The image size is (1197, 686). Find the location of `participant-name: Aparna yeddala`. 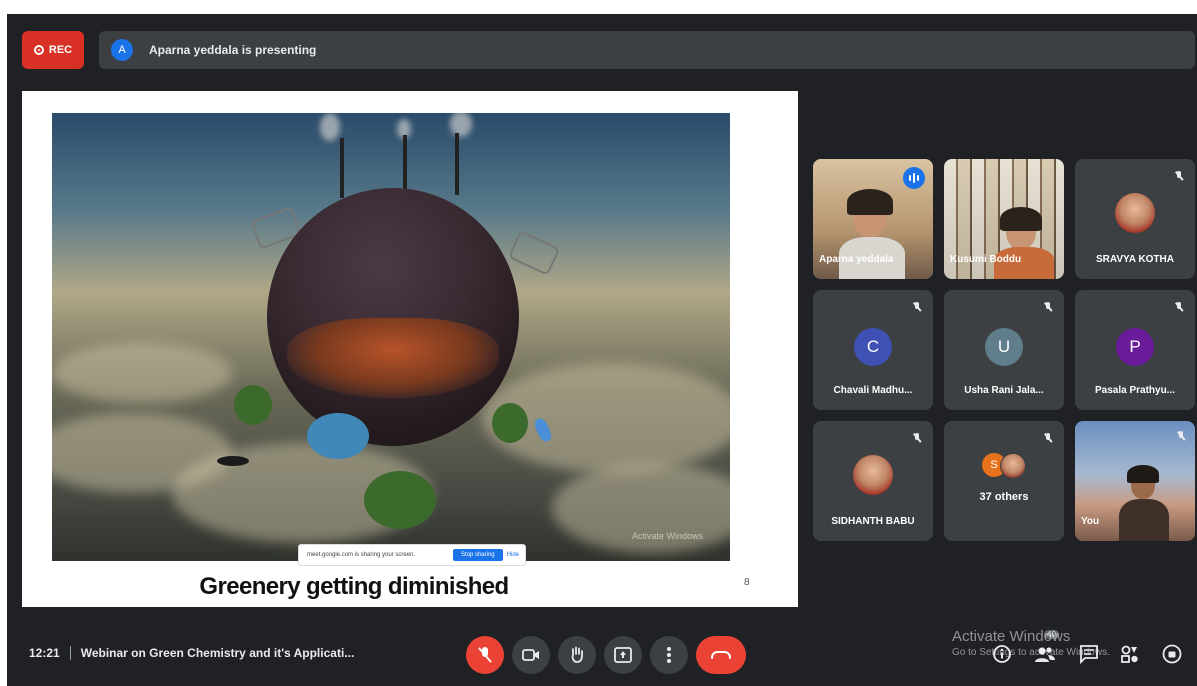

participant-name: Aparna yeddala is located at coordinates (856, 259).